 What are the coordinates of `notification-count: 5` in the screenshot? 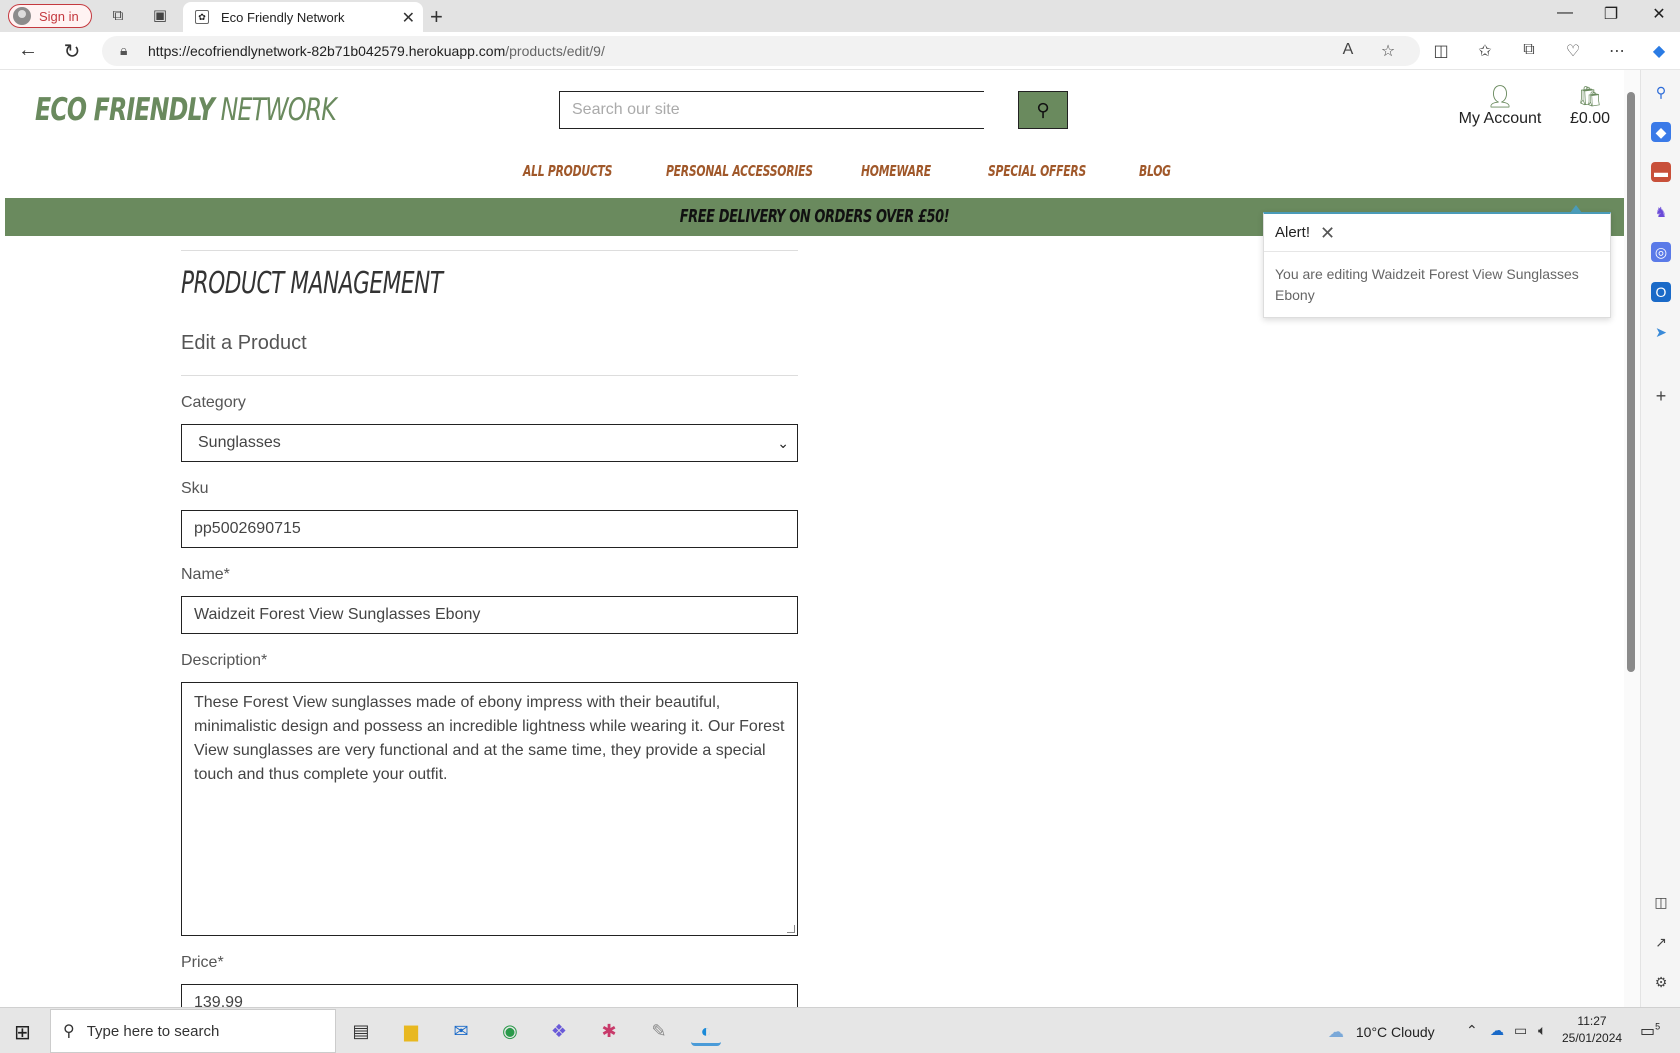 It's located at (1658, 1026).